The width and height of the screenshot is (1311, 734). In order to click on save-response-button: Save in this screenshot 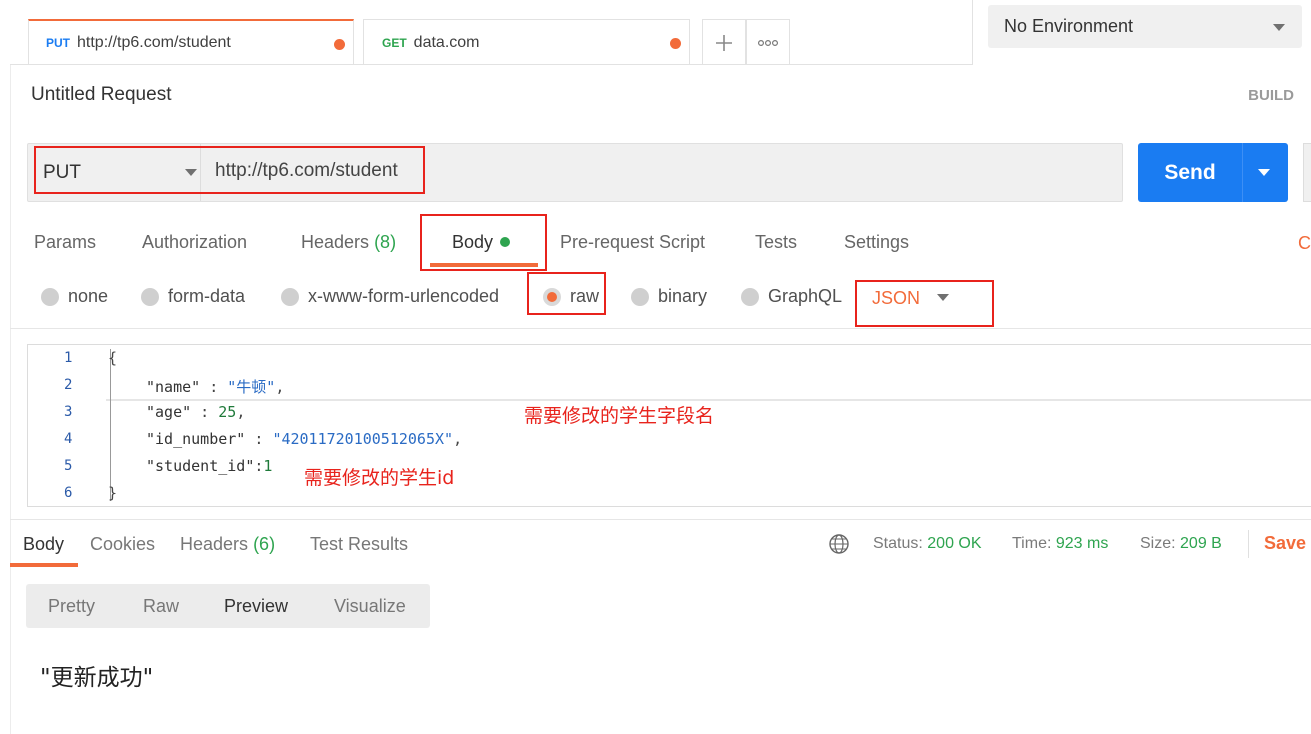, I will do `click(1285, 543)`.